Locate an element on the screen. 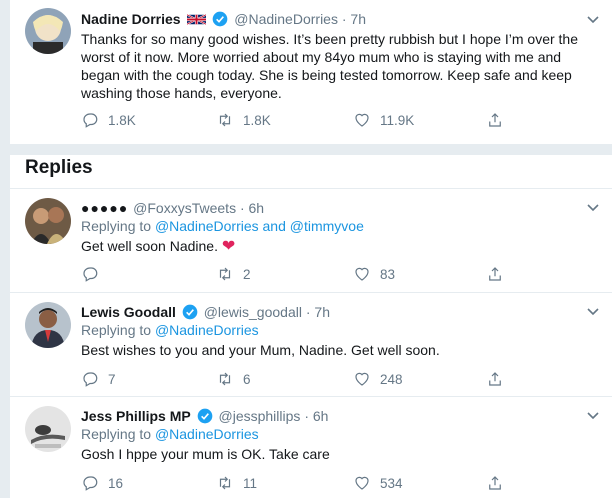  author-handle: @jessphillips is located at coordinates (260, 416).